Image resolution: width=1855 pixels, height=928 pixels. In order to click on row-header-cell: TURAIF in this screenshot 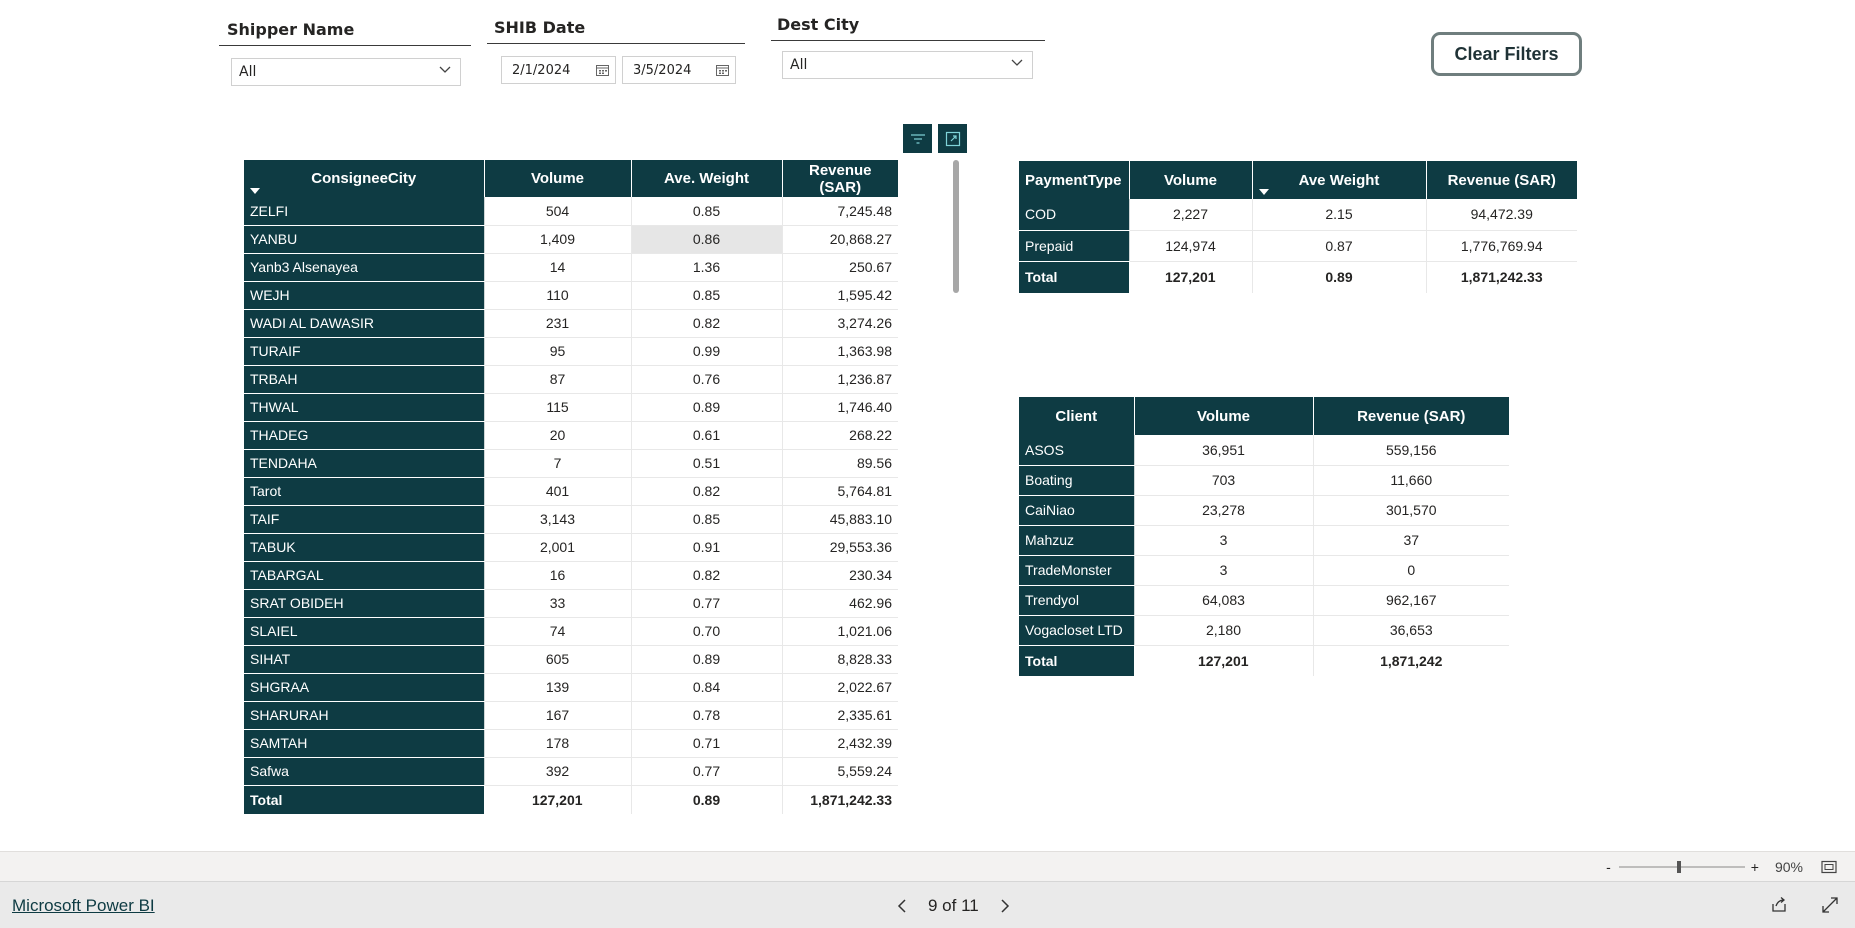, I will do `click(364, 351)`.